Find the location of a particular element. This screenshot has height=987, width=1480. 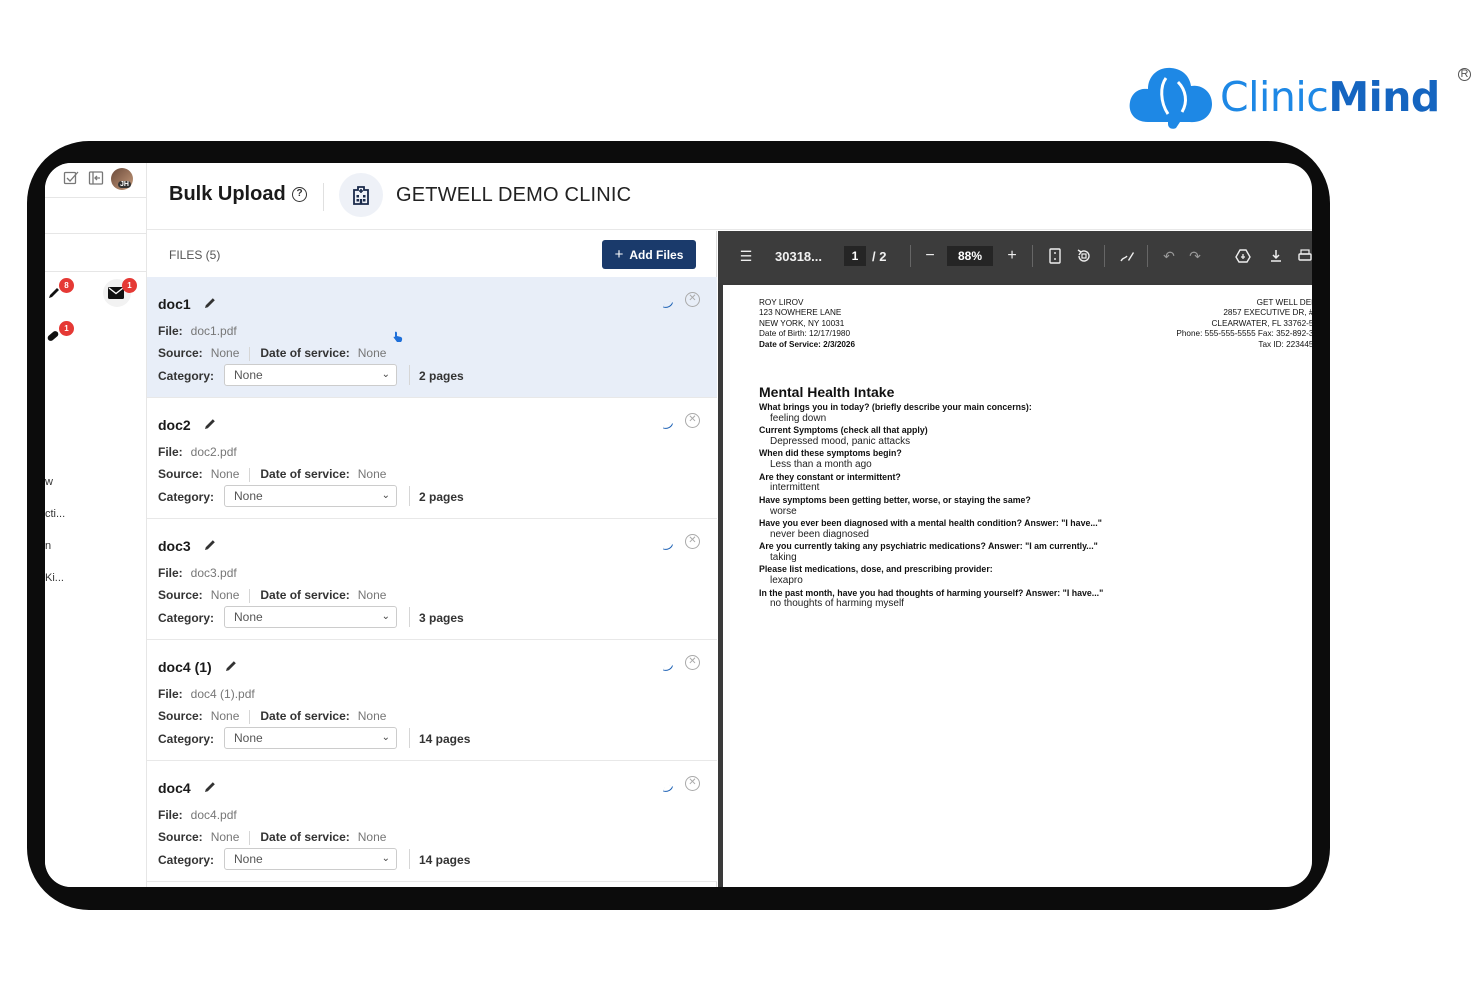

rotate-icon is located at coordinates (1084, 256).